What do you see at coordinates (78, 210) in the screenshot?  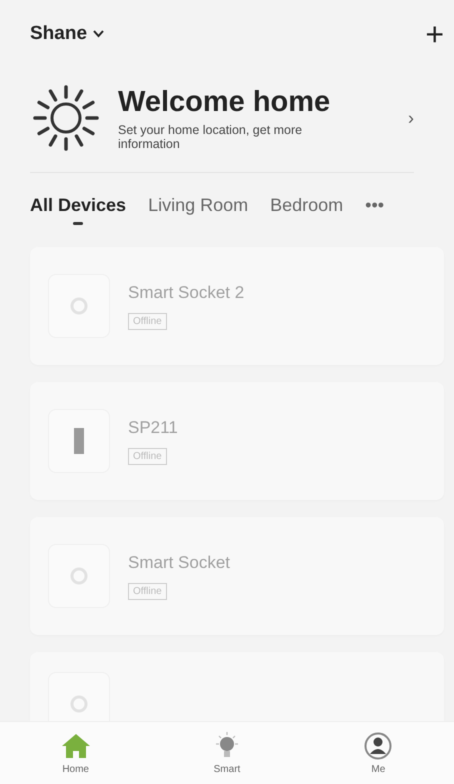 I see `room-tab: All Devices` at bounding box center [78, 210].